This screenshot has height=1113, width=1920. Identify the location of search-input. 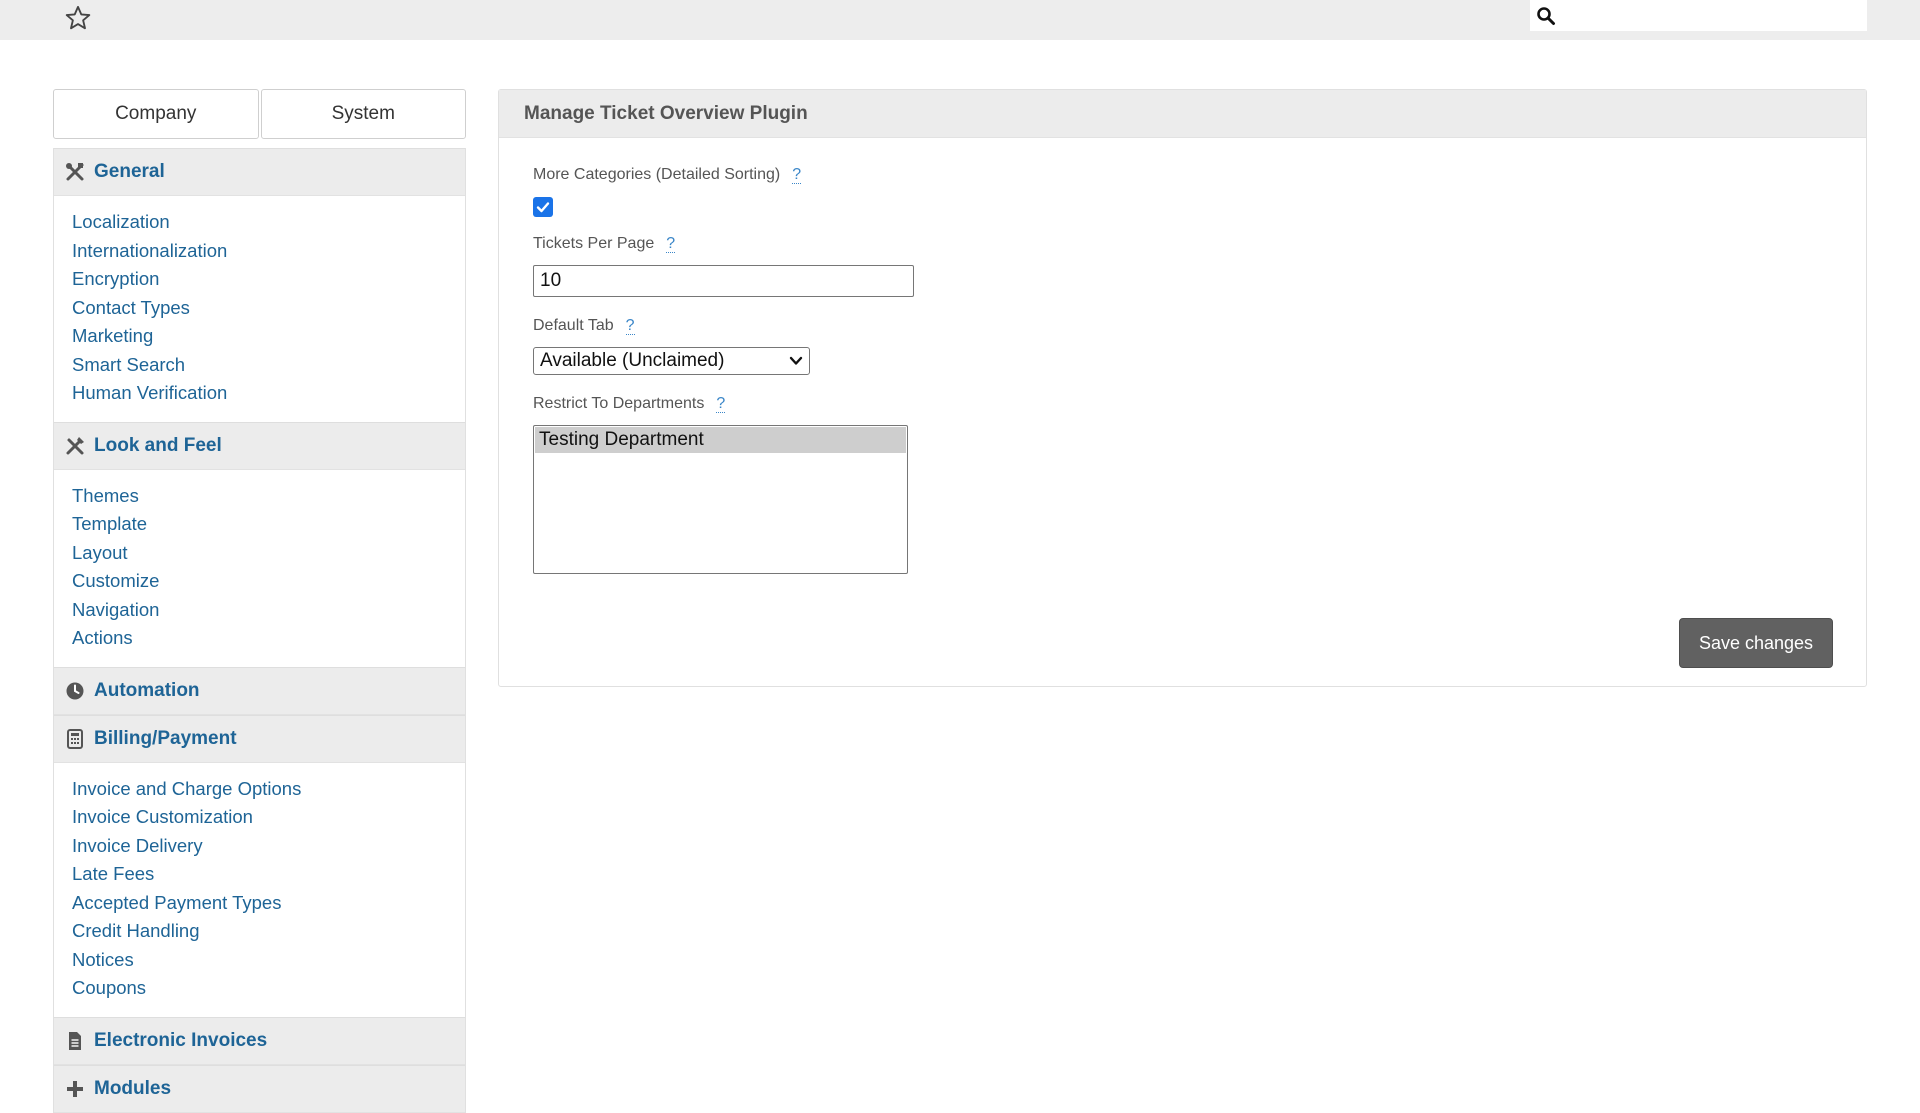
(1714, 15).